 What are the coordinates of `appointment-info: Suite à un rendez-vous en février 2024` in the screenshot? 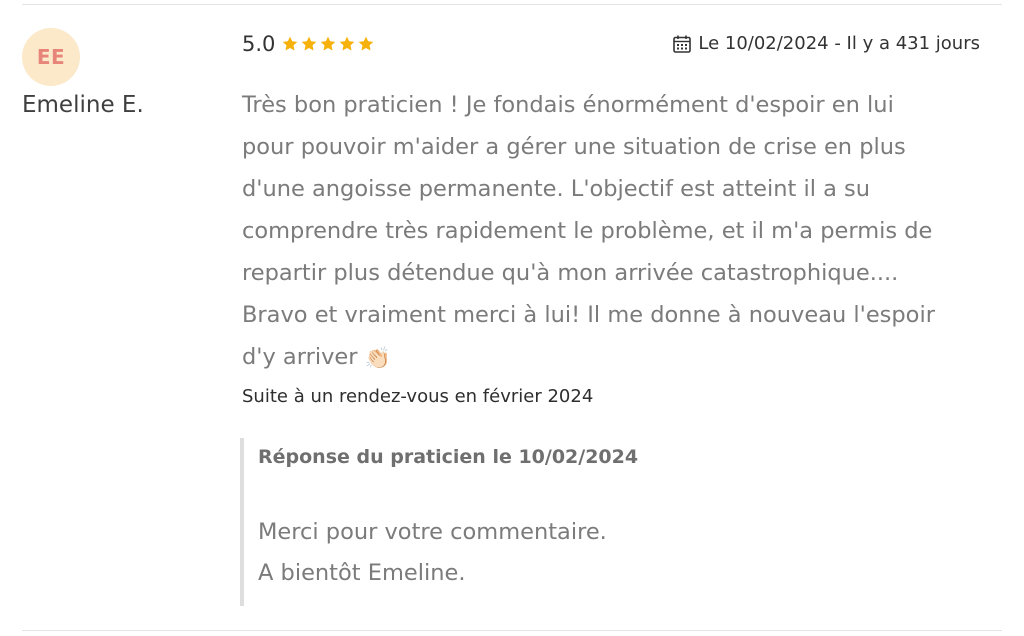 It's located at (418, 396).